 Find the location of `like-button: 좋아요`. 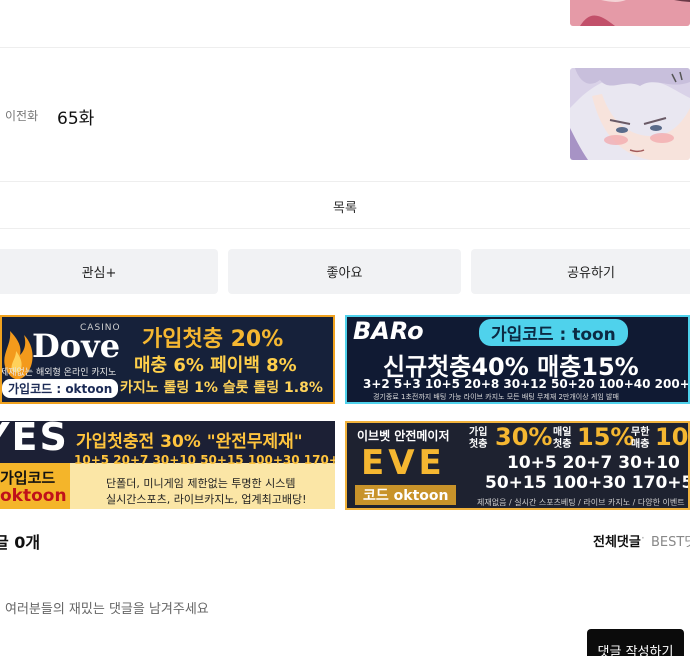

like-button: 좋아요 is located at coordinates (344, 271).